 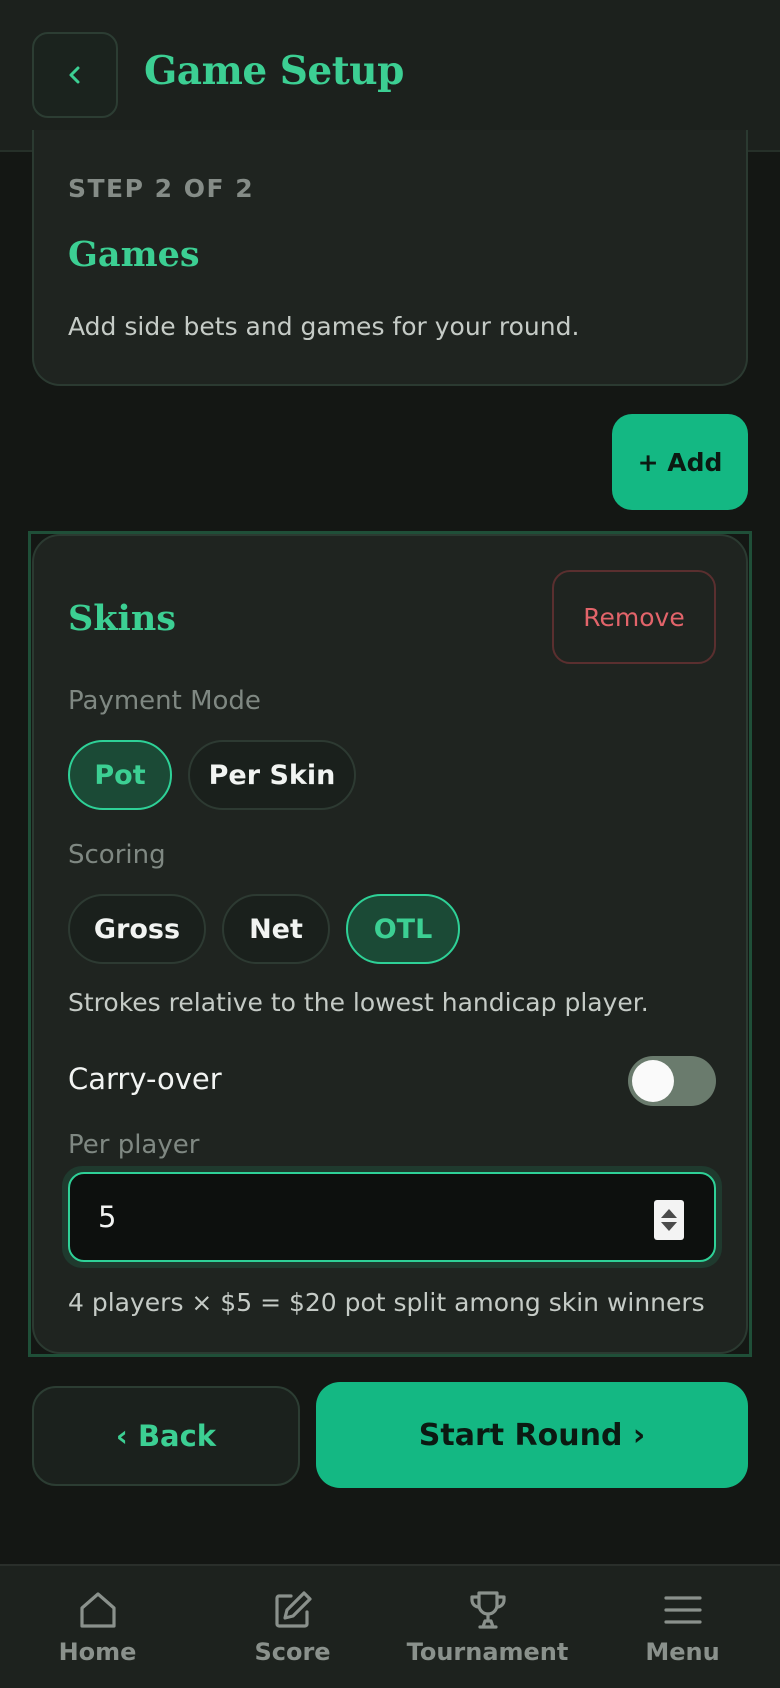 I want to click on scoring-label: Scoring, so click(x=117, y=855).